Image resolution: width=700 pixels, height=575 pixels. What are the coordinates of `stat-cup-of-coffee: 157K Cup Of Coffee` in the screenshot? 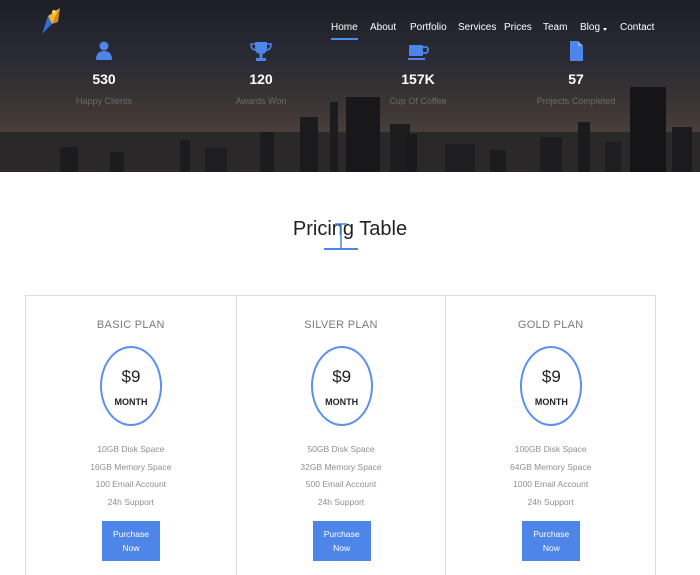 It's located at (418, 73).